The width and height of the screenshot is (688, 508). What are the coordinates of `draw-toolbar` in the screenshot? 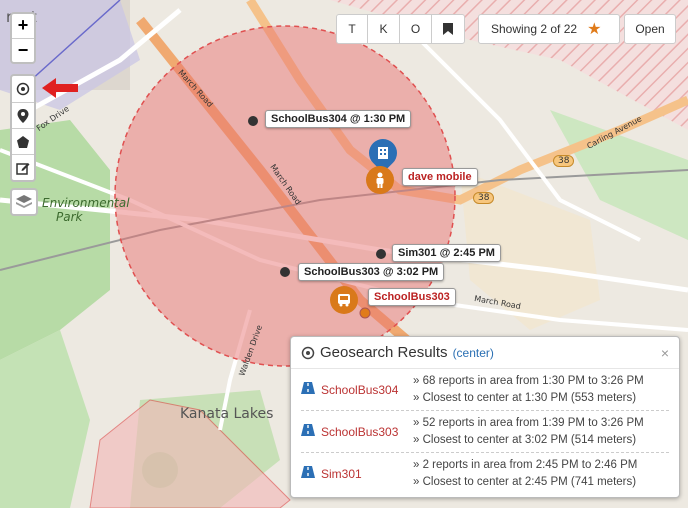 It's located at (23, 128).